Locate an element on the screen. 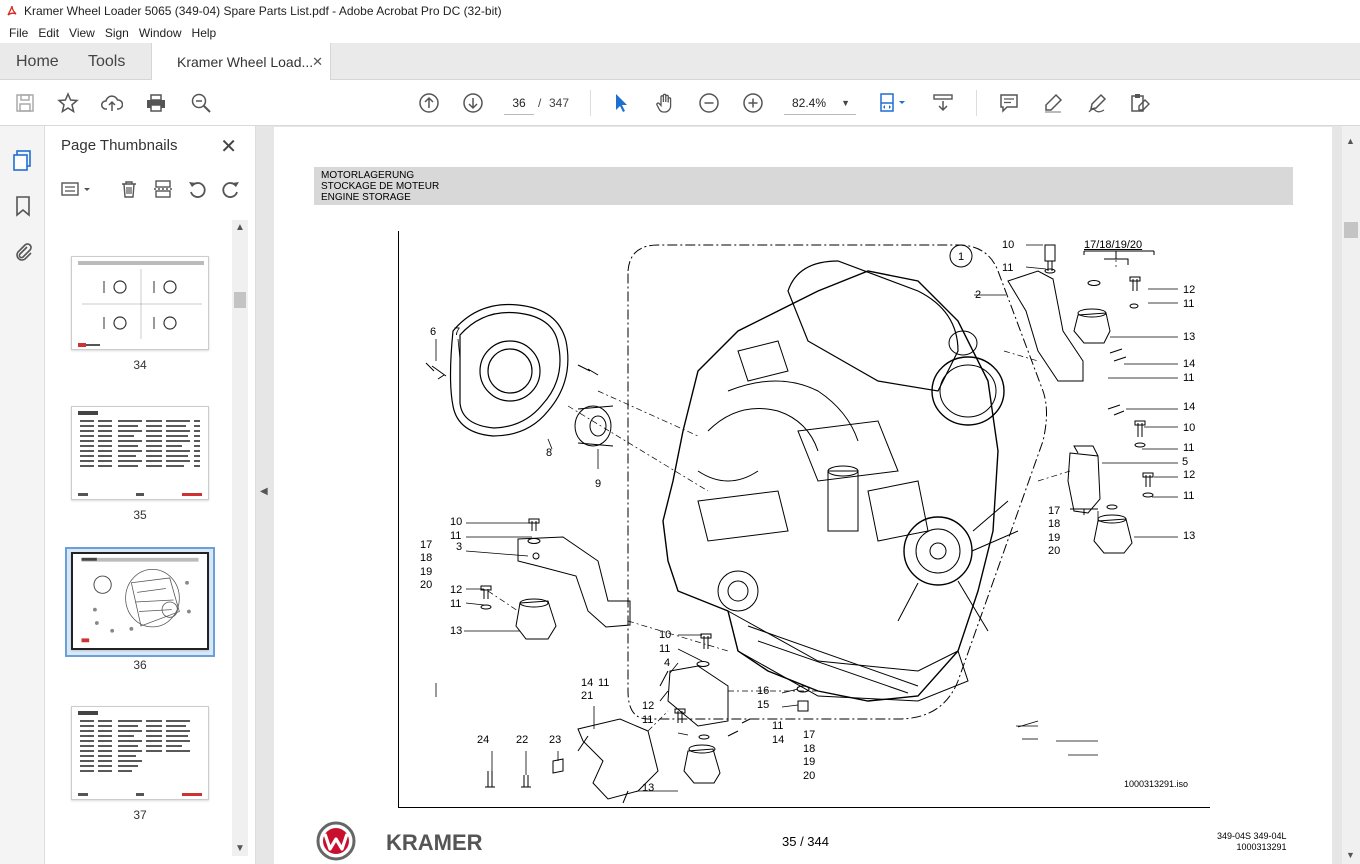 The width and height of the screenshot is (1360, 864). acrobat-icon is located at coordinates (12, 10).